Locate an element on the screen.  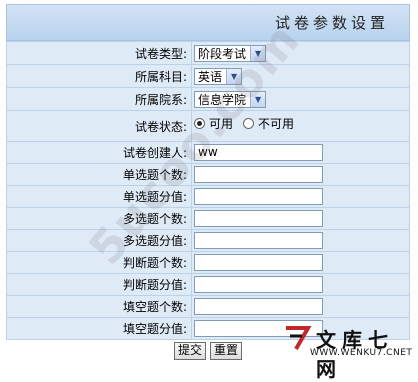
site-logo: 文库七网 WWW.WENKU7.CNET is located at coordinates (350, 352).